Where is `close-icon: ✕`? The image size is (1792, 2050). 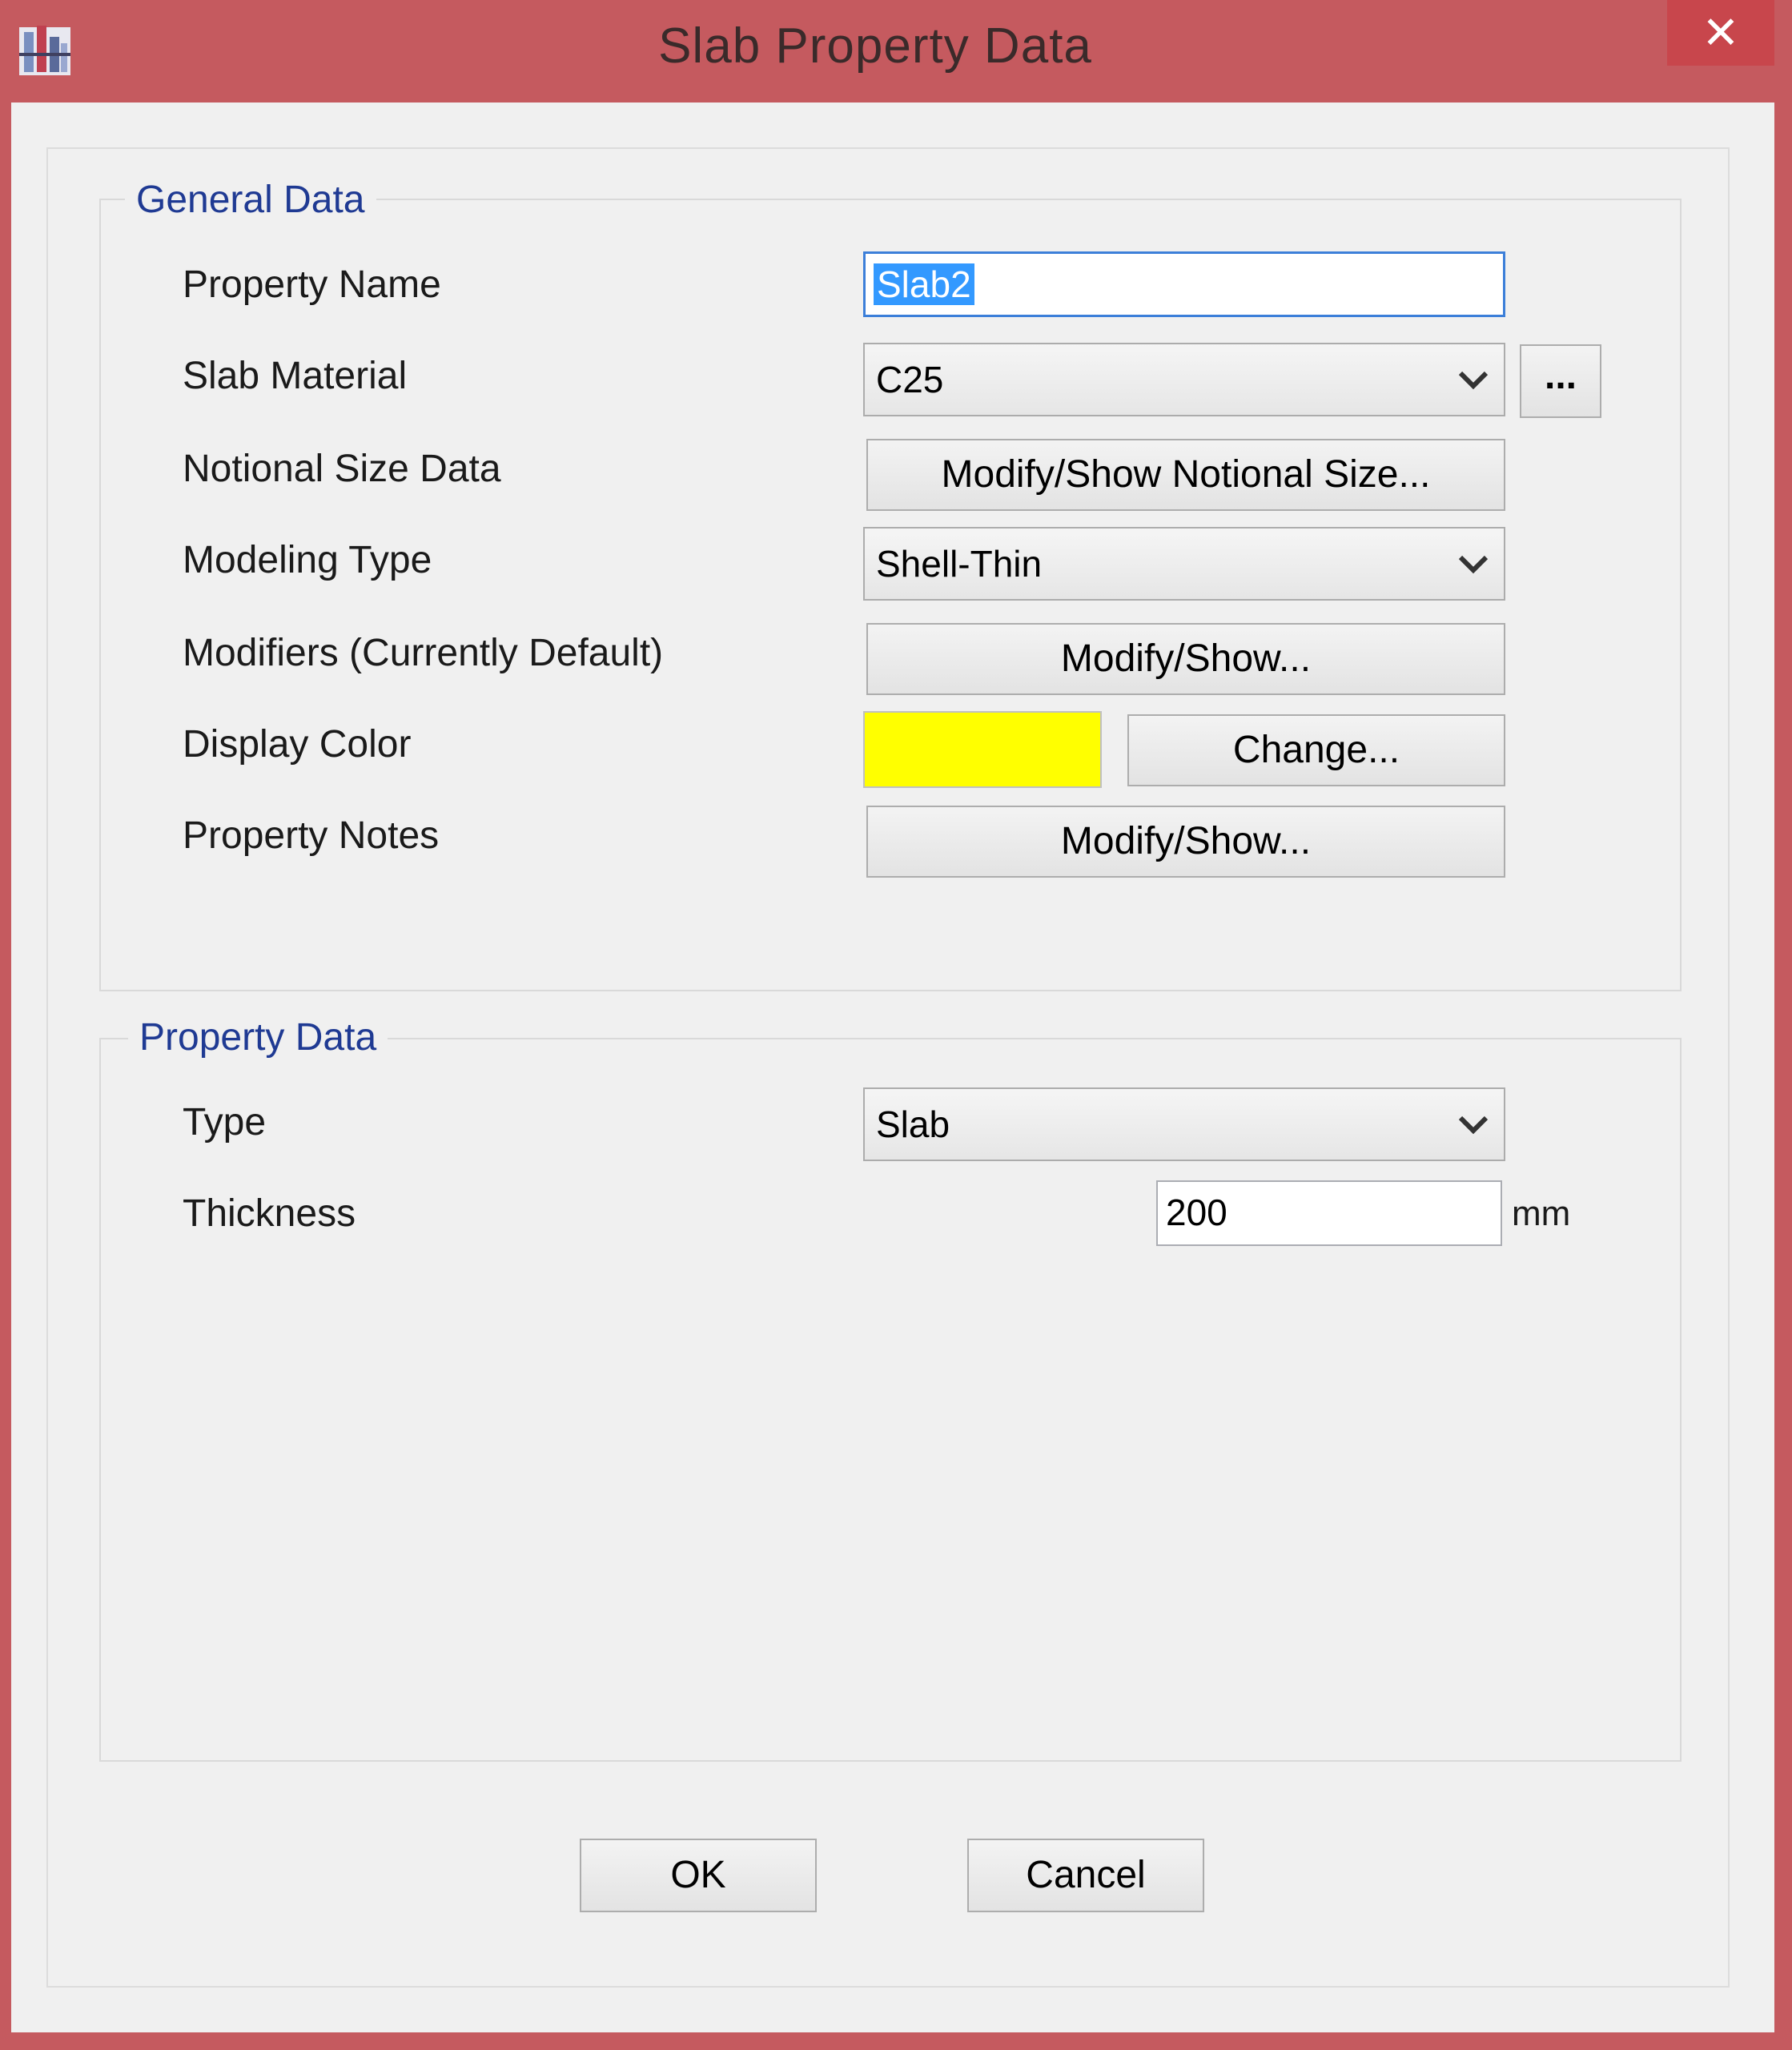 close-icon: ✕ is located at coordinates (1721, 32).